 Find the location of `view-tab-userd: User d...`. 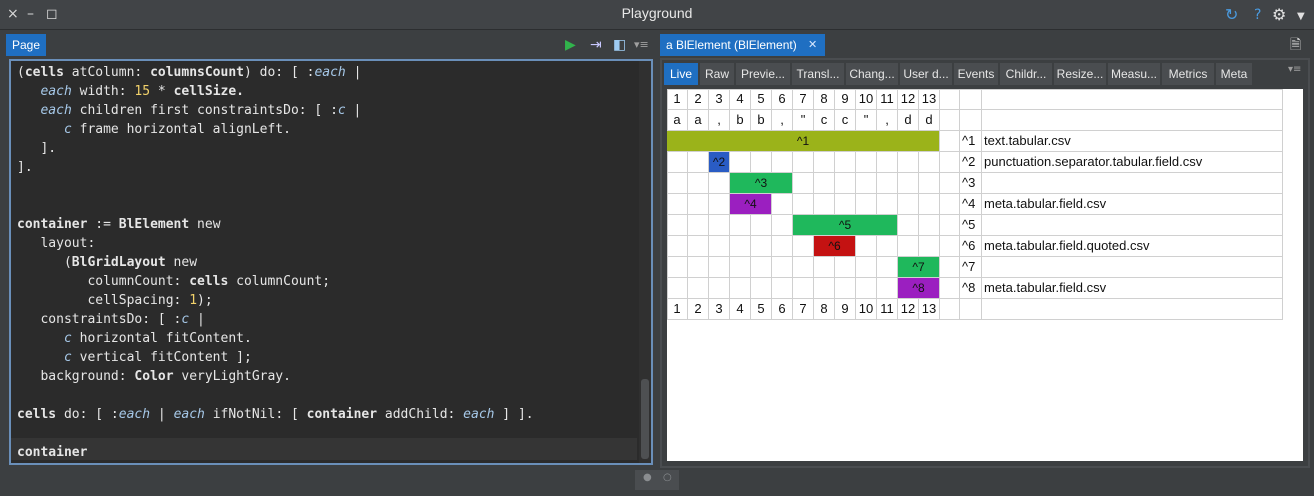

view-tab-userd: User d... is located at coordinates (926, 74).